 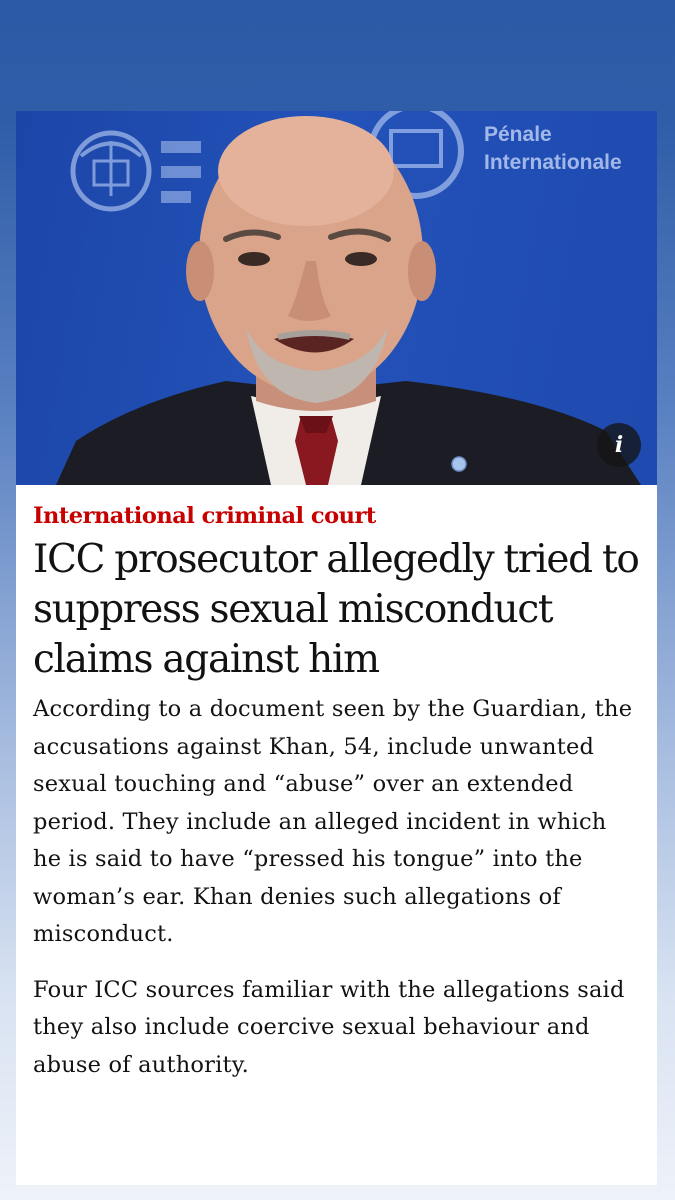 I want to click on icc-emblem-left, so click(x=111, y=171).